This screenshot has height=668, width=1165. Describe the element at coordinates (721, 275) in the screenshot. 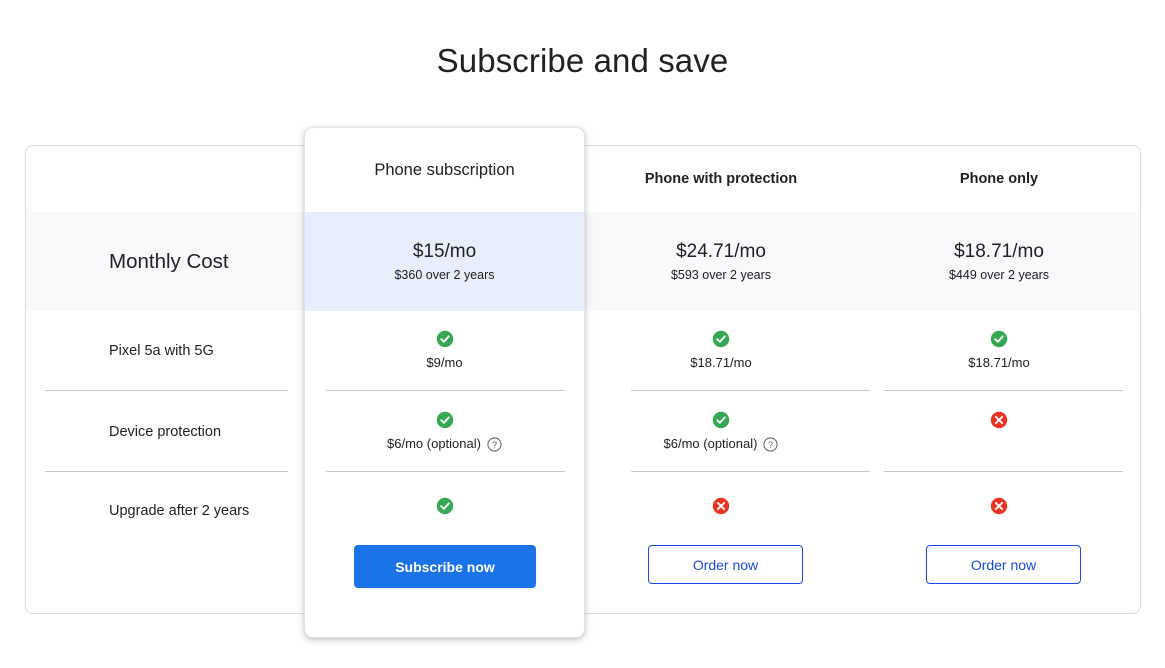

I see `cost-sub-phone-with-protection: $593 over 2 years` at that location.